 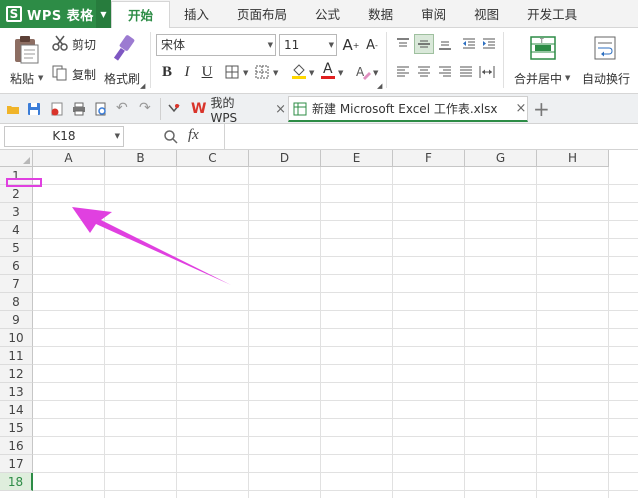 What do you see at coordinates (151, 246) in the screenshot?
I see `annotation-arrow-icon` at bounding box center [151, 246].